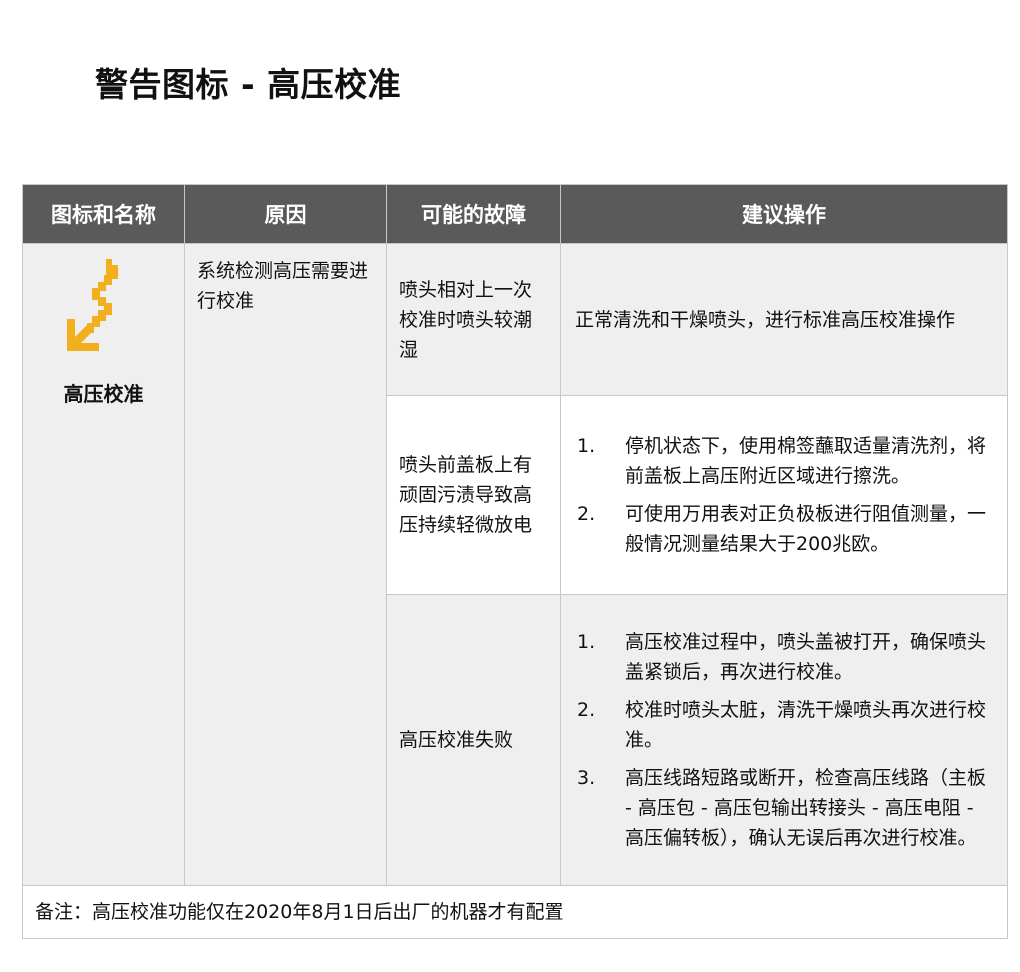 The width and height of the screenshot is (1020, 972). Describe the element at coordinates (103, 214) in the screenshot. I see `header-icon-name: 图标和名称` at that location.